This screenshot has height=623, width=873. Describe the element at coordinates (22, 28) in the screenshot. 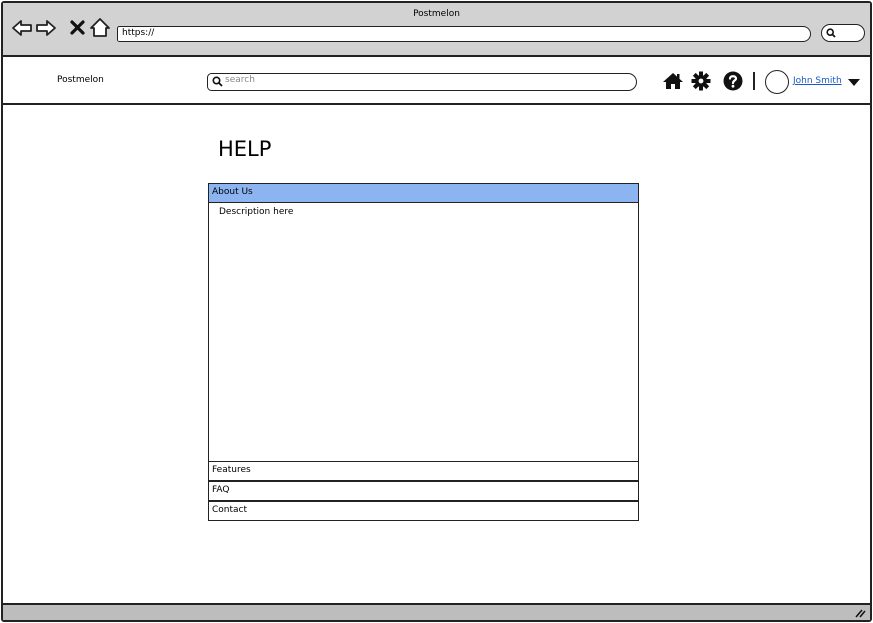

I see `arrow-left-icon` at that location.